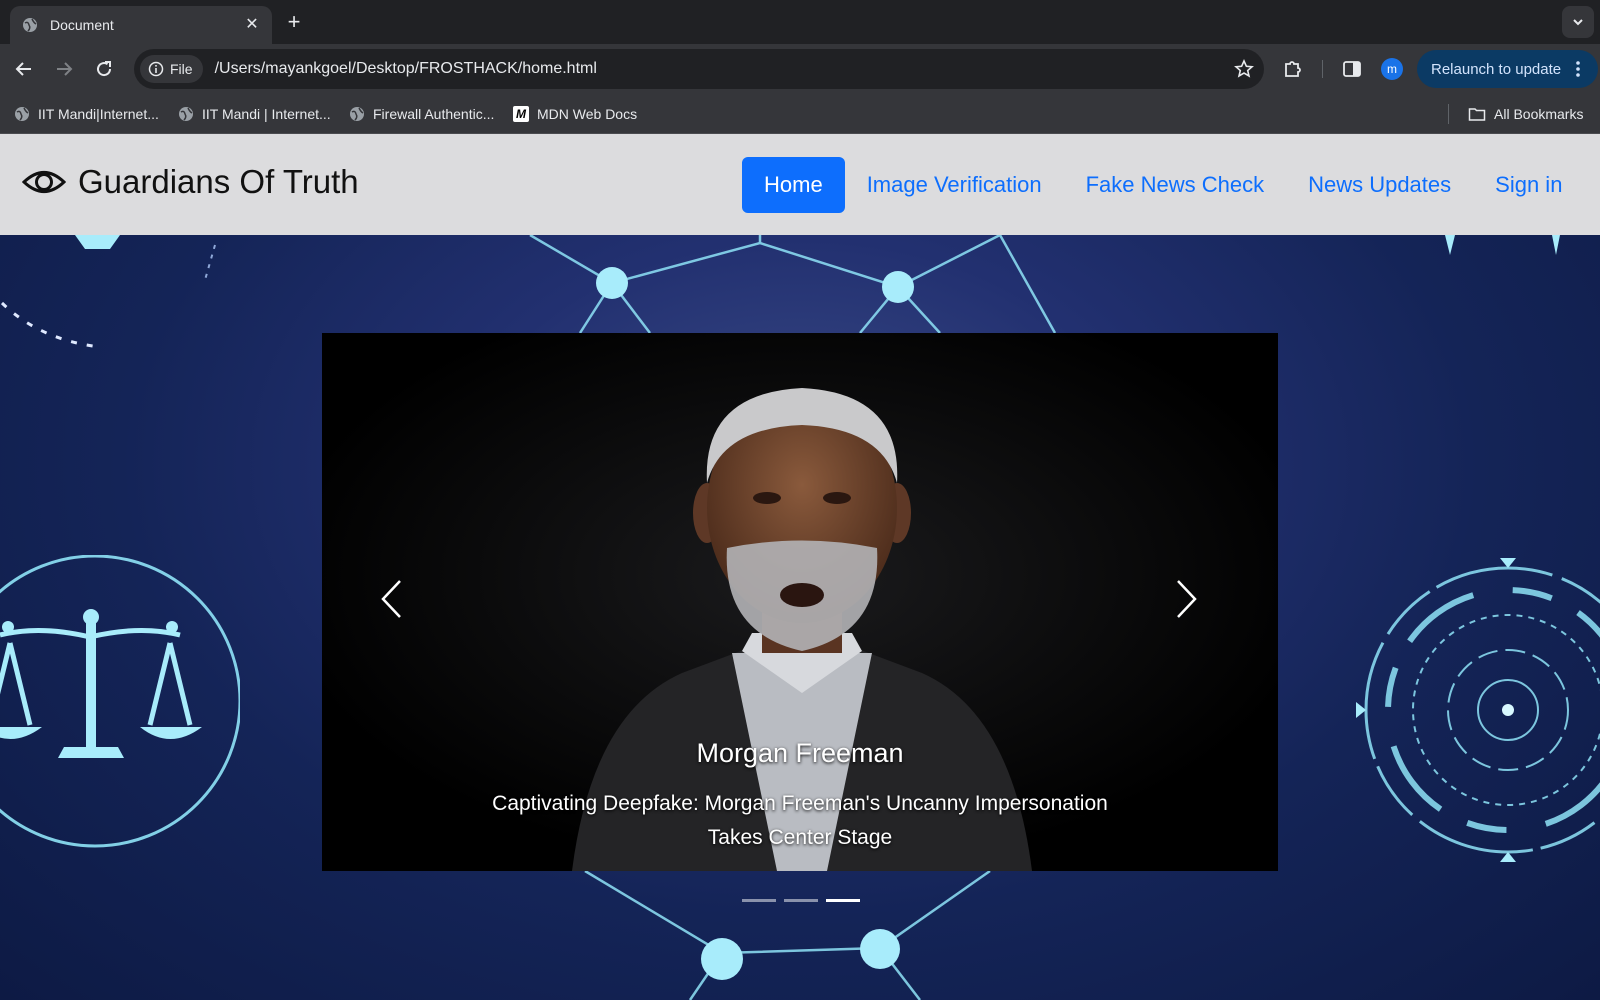 This screenshot has width=1600, height=1000. I want to click on bookmark-label: MDN Web Docs, so click(587, 114).